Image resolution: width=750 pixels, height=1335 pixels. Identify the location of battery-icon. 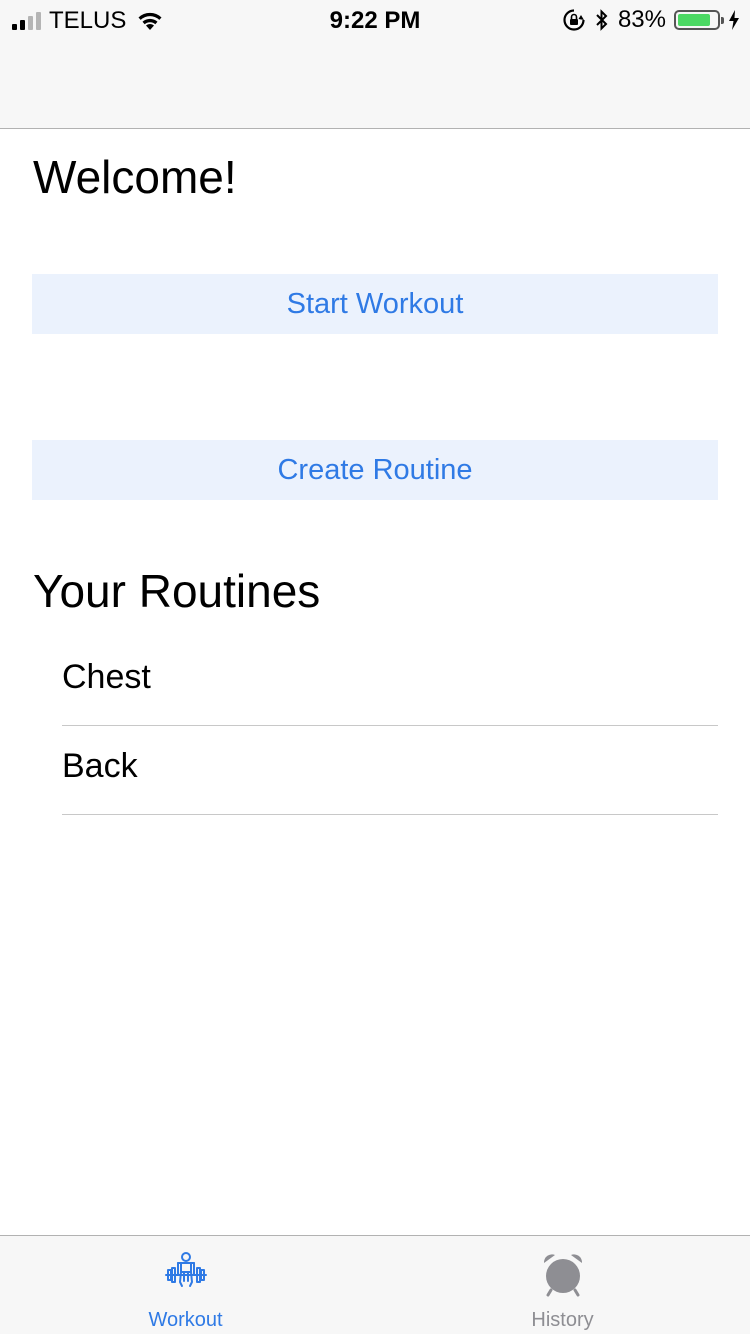
(699, 20).